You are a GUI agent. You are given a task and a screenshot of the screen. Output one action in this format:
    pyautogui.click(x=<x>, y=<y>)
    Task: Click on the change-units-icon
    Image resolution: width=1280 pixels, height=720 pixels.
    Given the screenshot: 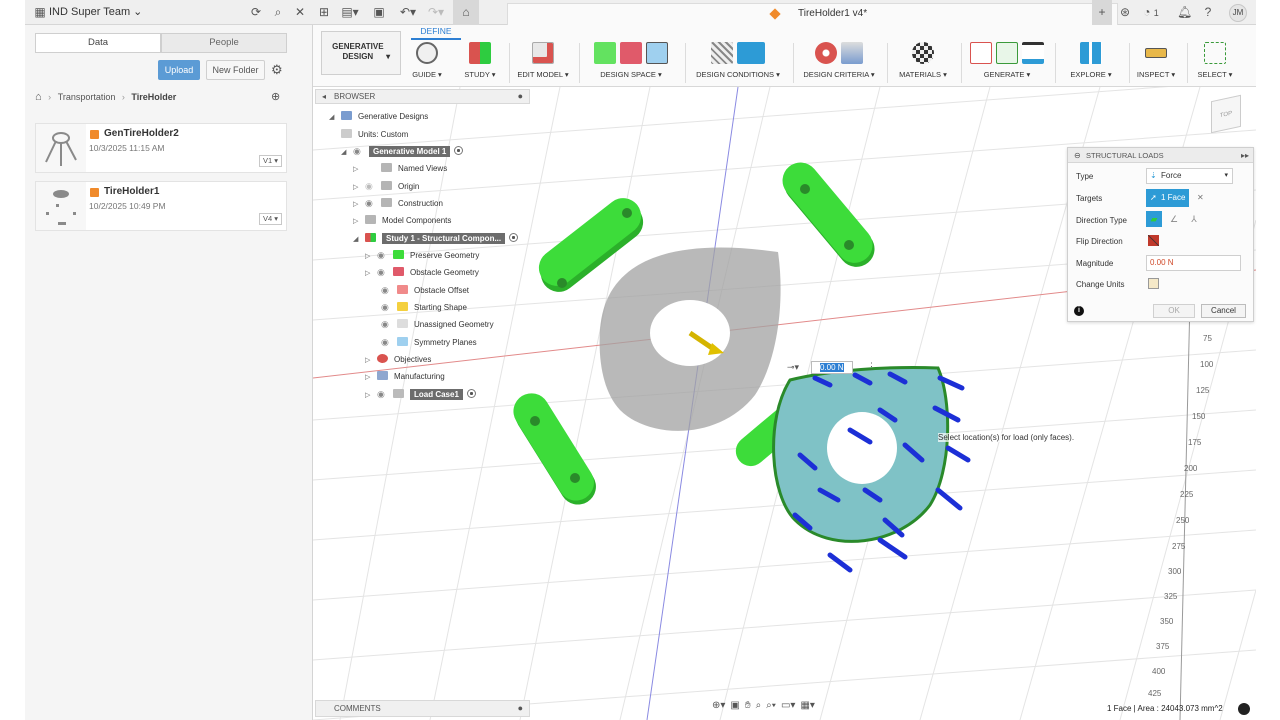 What is the action you would take?
    pyautogui.click(x=1153, y=283)
    